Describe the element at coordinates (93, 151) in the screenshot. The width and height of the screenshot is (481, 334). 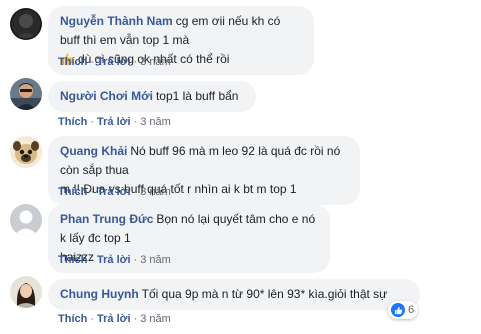
I see `comment-author: Quang Khải` at that location.